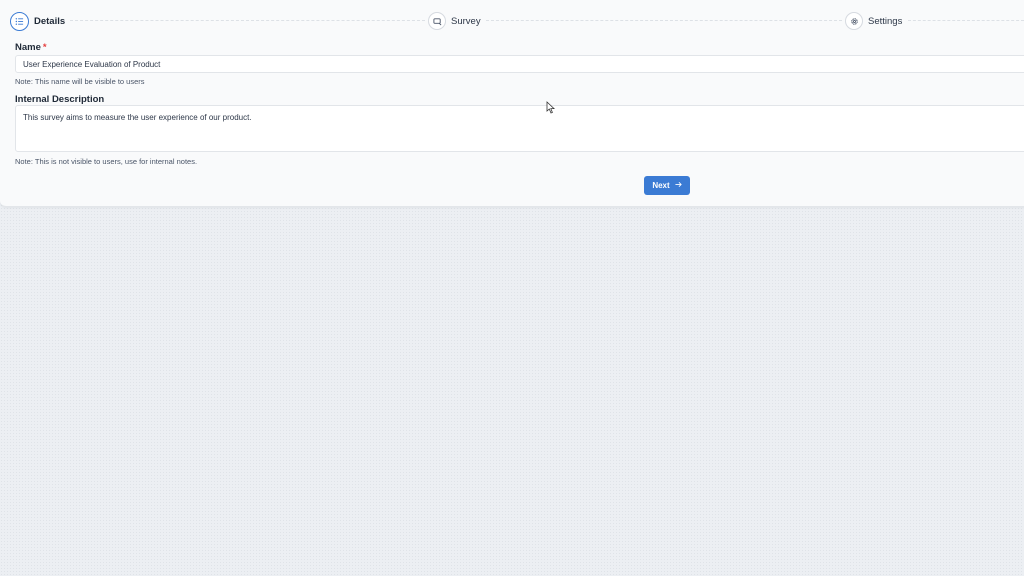  I want to click on name-input, so click(519, 64).